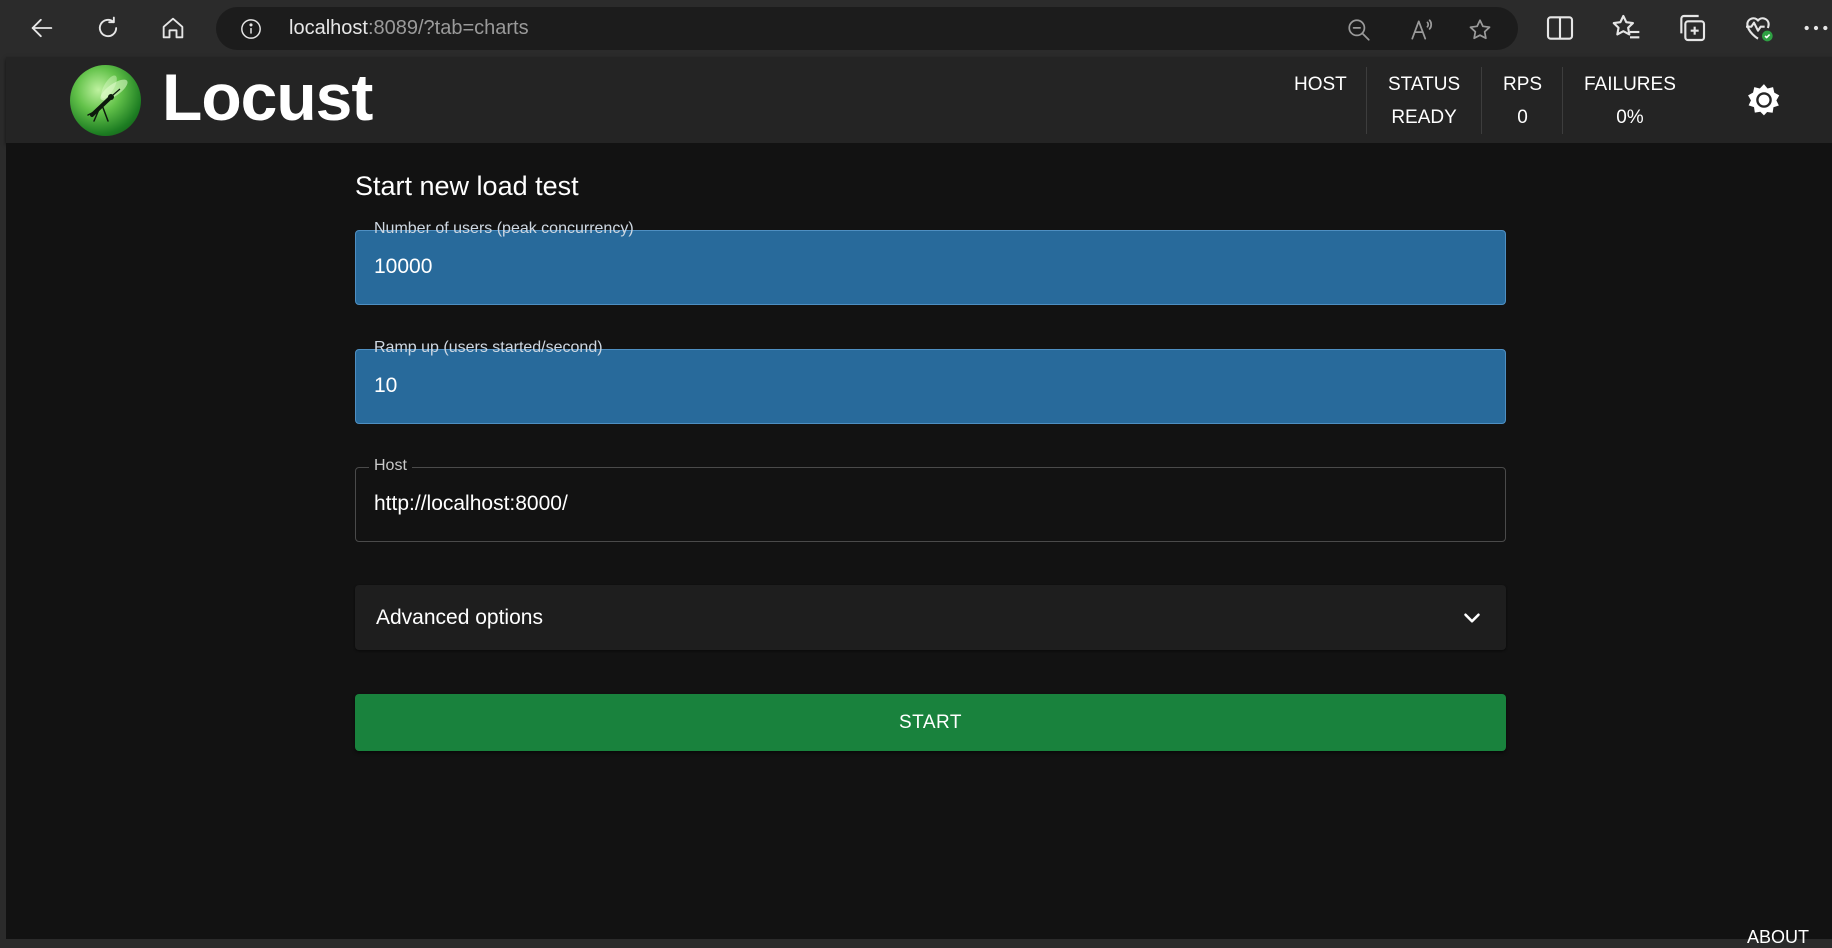  I want to click on collections-icon, so click(1692, 28).